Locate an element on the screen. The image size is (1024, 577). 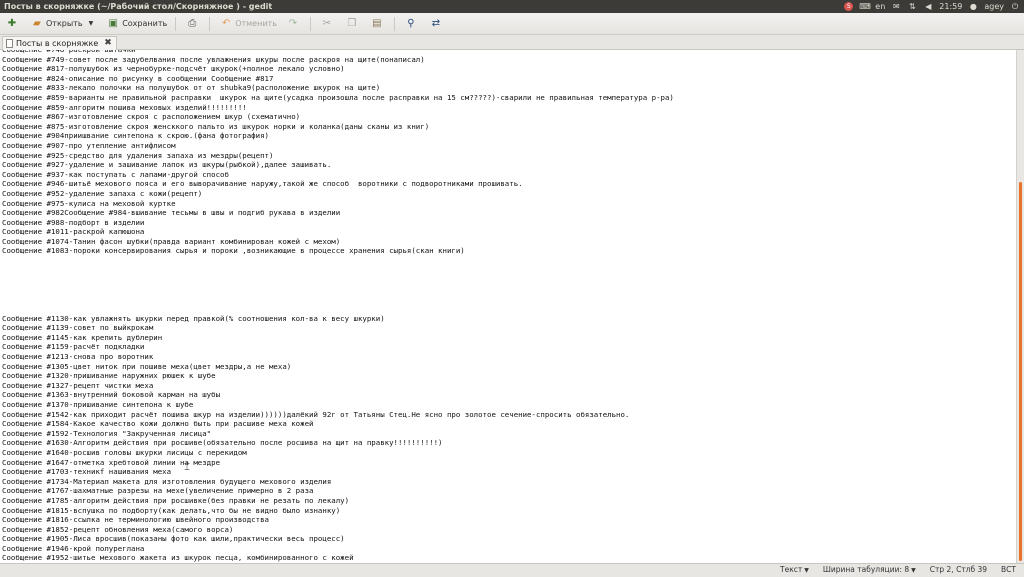
scrollbar-thumb is located at coordinates (1020, 371).